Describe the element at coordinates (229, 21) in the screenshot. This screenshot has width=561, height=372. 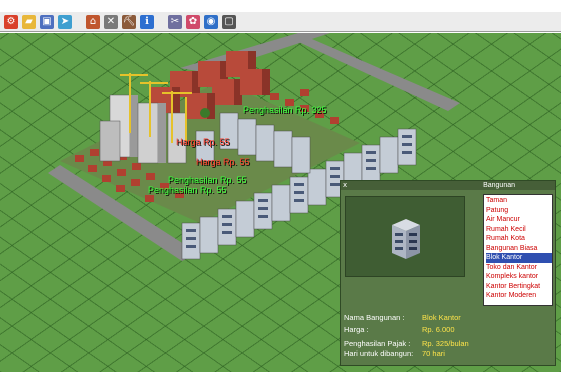
I see `window-icon: ▢` at that location.